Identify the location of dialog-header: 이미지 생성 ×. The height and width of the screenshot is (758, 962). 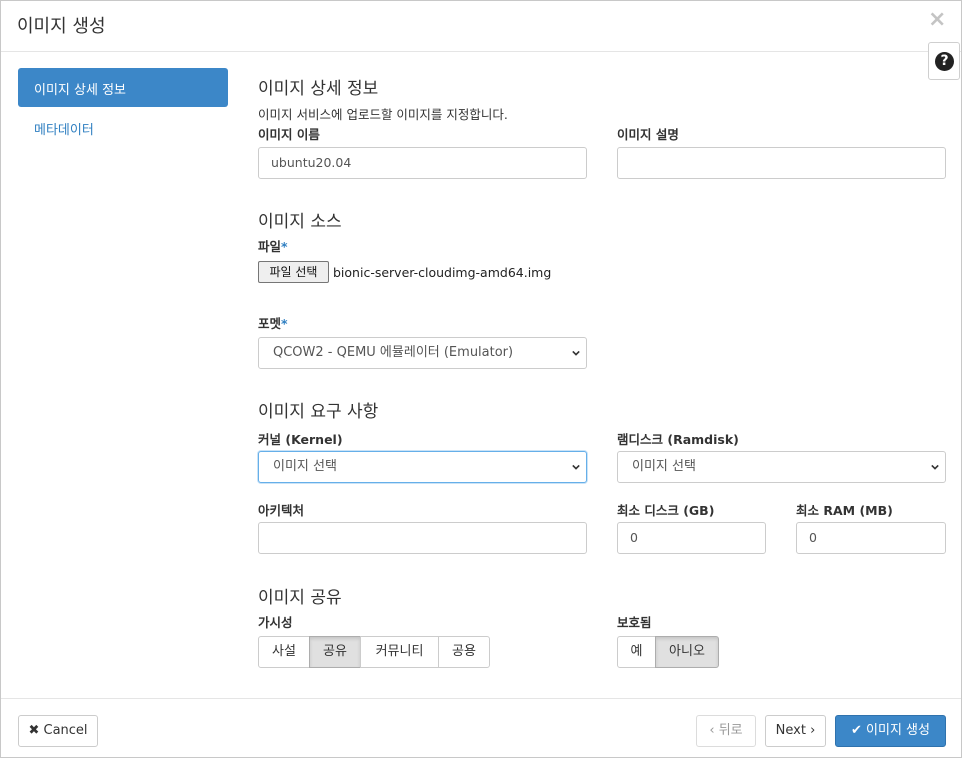
(481, 26).